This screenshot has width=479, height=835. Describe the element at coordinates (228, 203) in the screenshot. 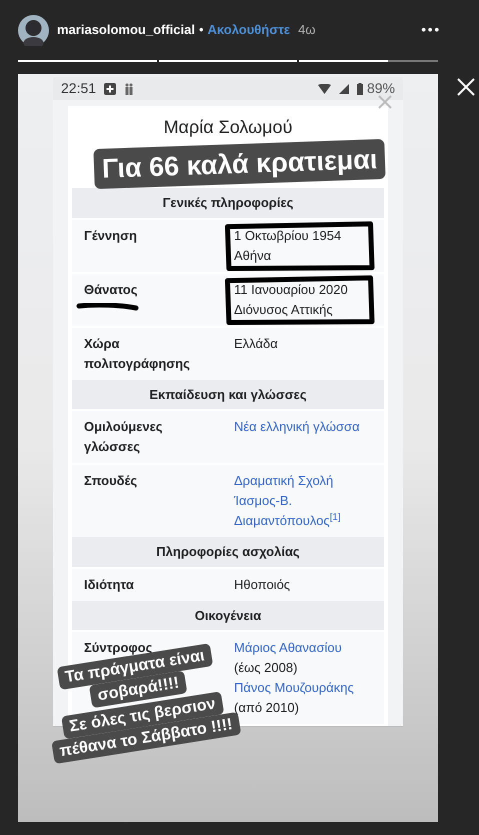

I see `section-heading: Γενικές πληροφορίες` at that location.